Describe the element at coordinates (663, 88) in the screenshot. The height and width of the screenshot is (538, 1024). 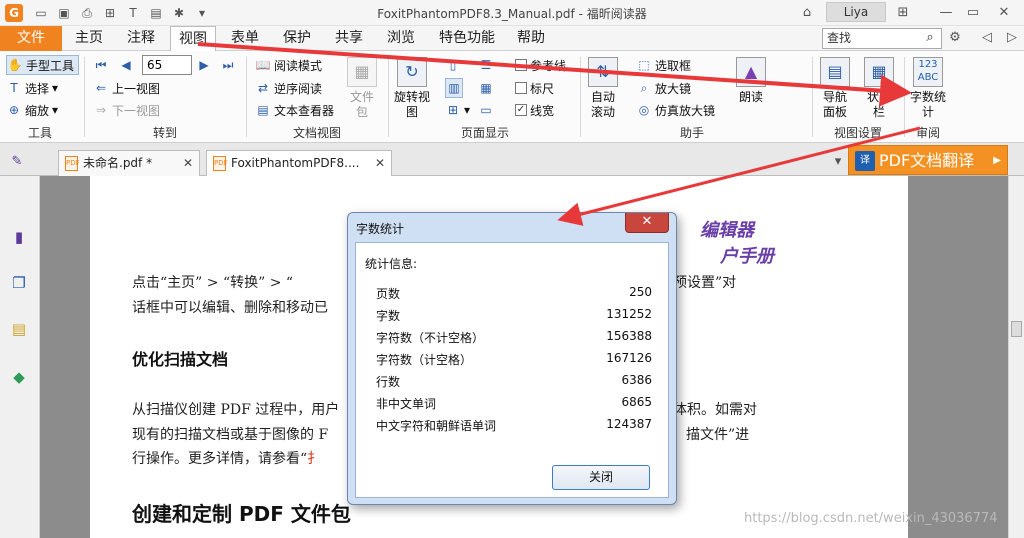
I see `loupe-button: ⌕ 放大镜` at that location.